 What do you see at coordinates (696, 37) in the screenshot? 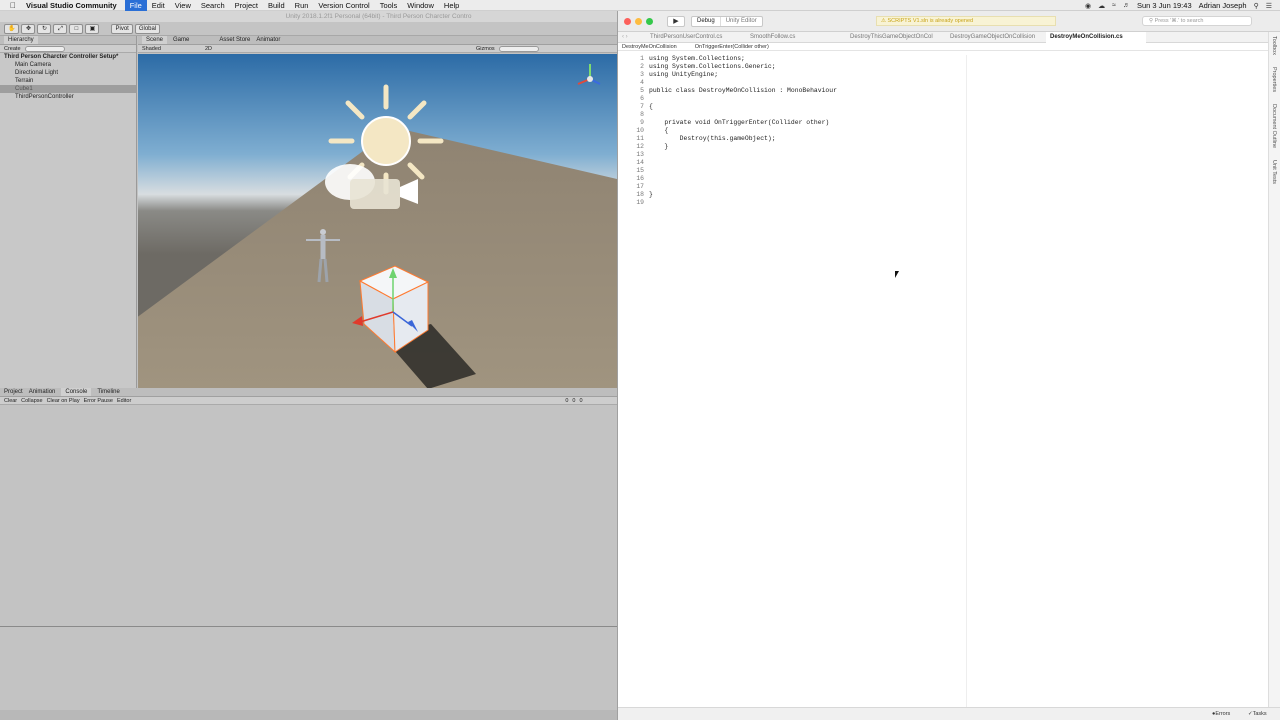
I see `tab-thirdpersonusercontrol: ThirdPersonUserControl.cs` at bounding box center [696, 37].